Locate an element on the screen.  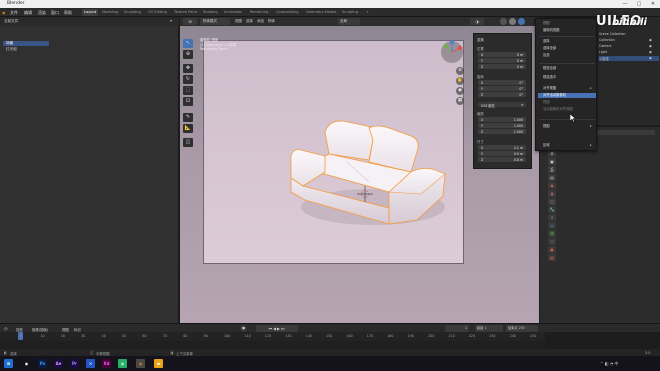
start-frame-field: 起始 1 is located at coordinates (489, 328).